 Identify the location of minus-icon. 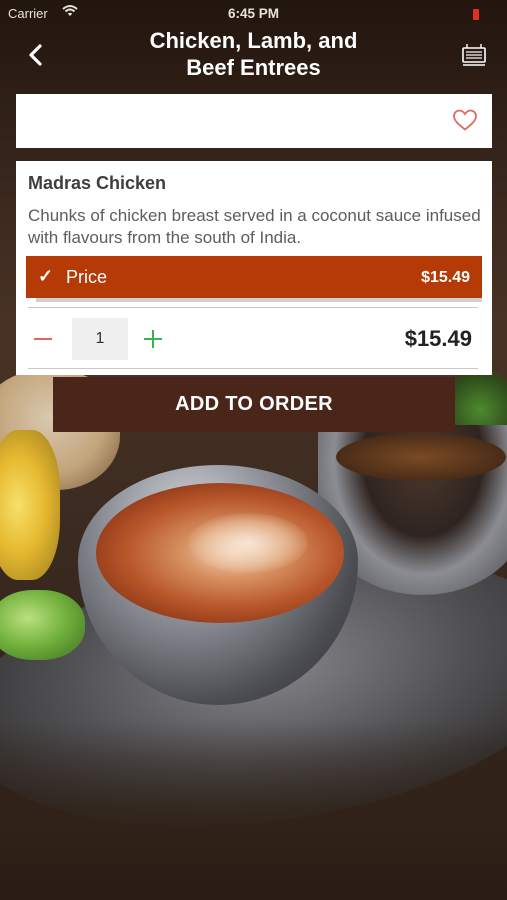
(43, 339).